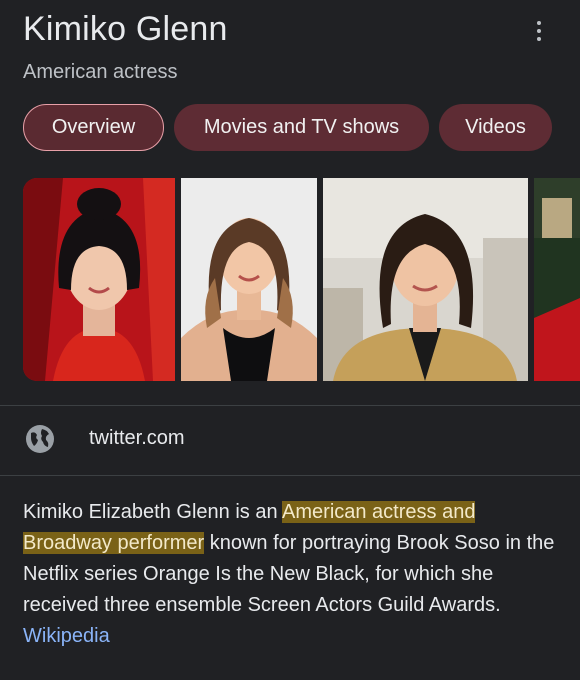  I want to click on wikipedia-link: Wikipedia, so click(66, 636).